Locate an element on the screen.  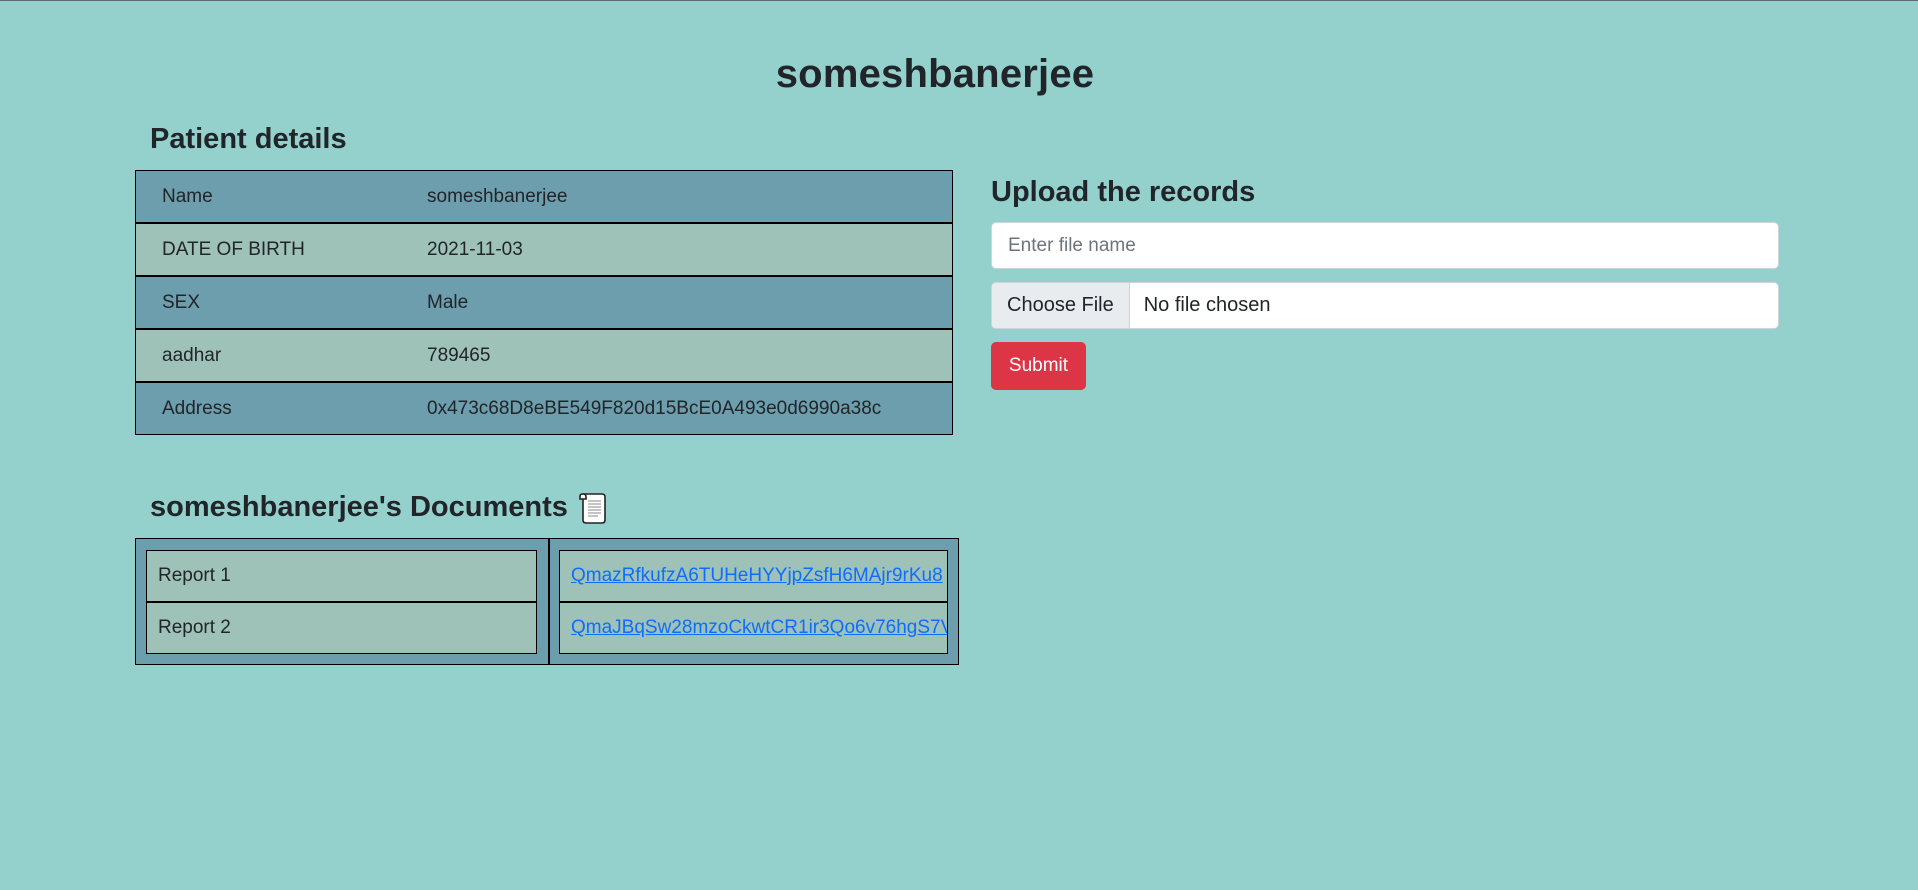
table-row: SEX Male is located at coordinates (544, 302).